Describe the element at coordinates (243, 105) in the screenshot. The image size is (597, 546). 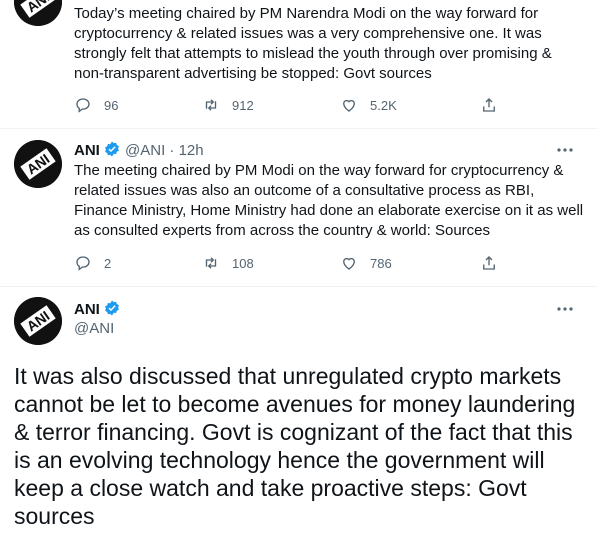
I see `retweet-count: 912` at that location.